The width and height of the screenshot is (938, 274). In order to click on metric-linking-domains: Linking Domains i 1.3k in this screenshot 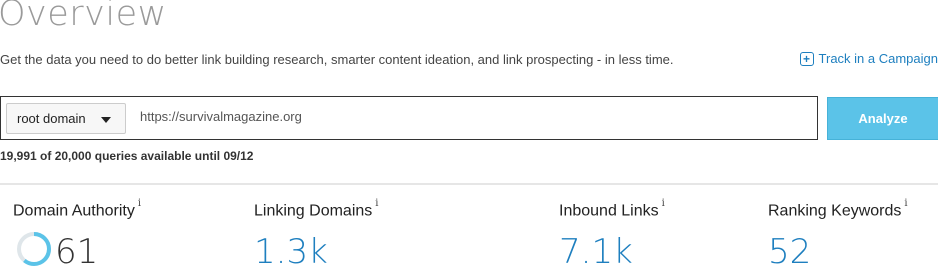, I will do `click(316, 235)`.